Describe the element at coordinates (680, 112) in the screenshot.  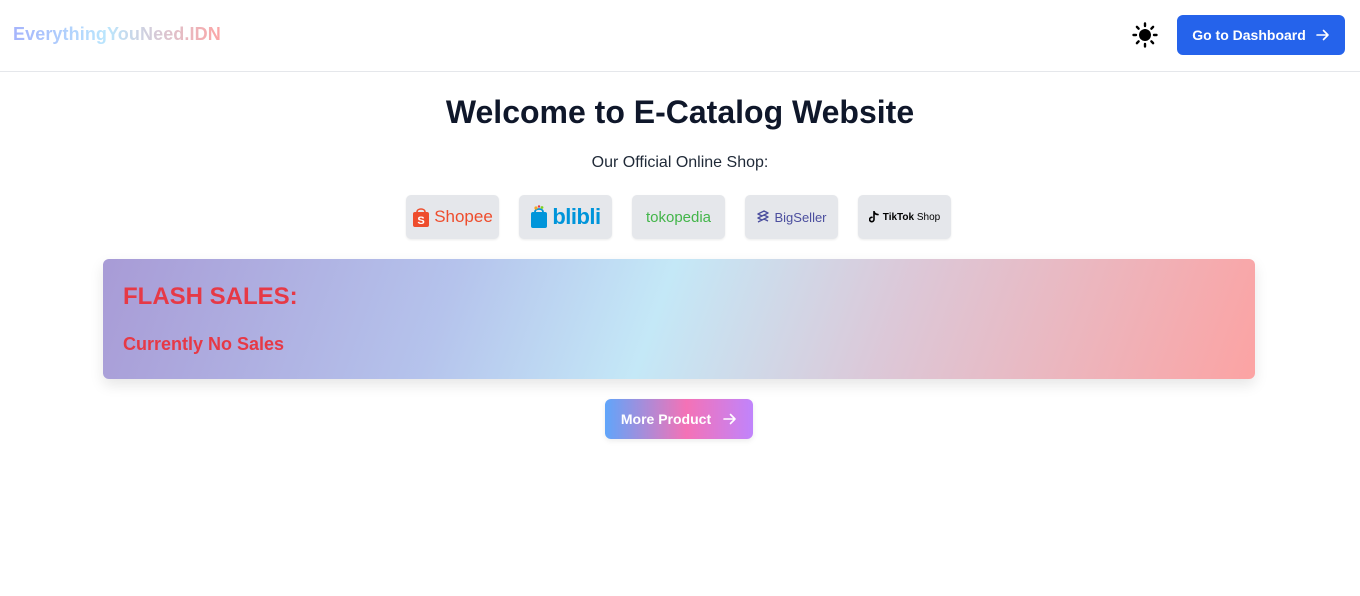
I see `page-title: Welcome to E-Catalog Website` at that location.